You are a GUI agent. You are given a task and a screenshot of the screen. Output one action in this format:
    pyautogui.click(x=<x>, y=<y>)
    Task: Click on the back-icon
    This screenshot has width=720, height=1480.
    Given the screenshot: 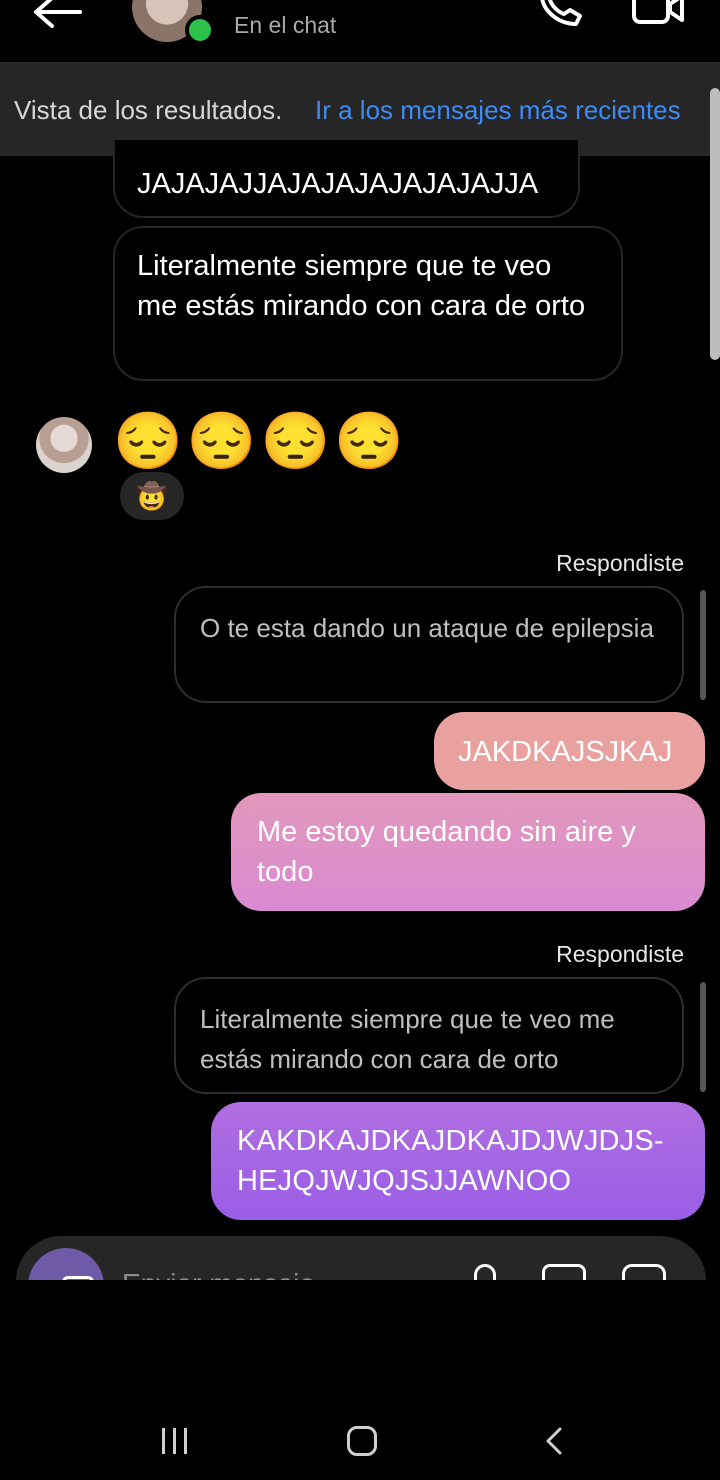 What is the action you would take?
    pyautogui.click(x=555, y=1441)
    